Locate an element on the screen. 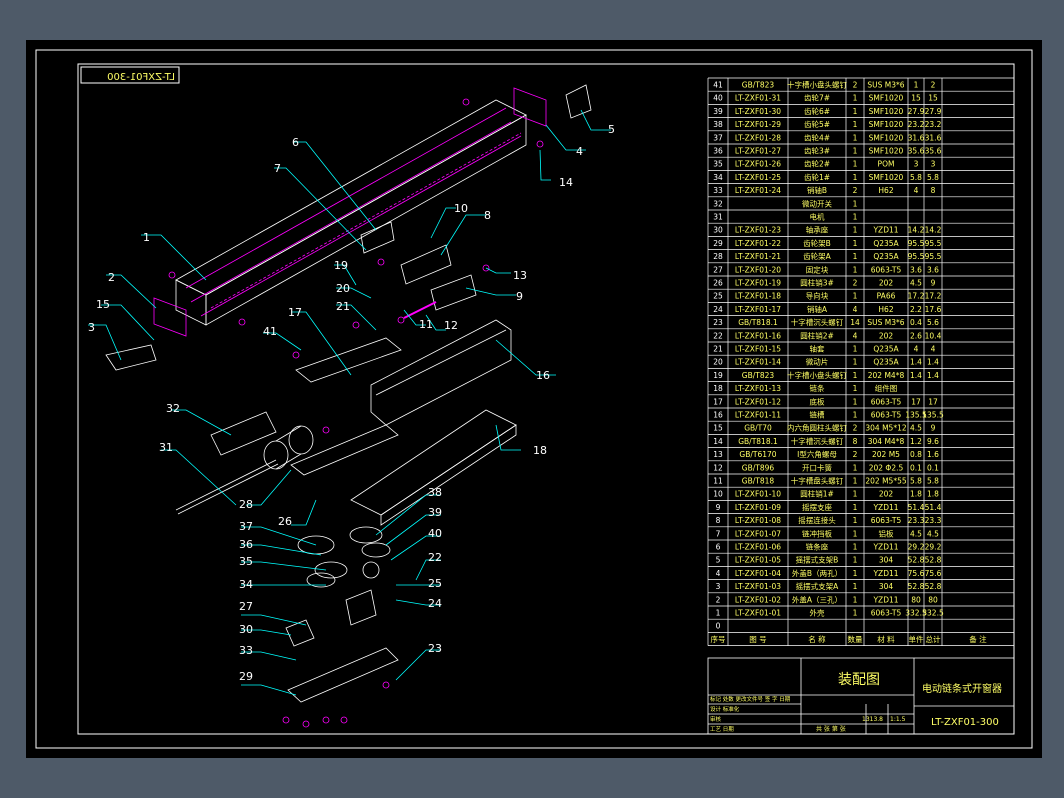 This screenshot has width=1064, height=798. bom-cell: 4 is located at coordinates (916, 349).